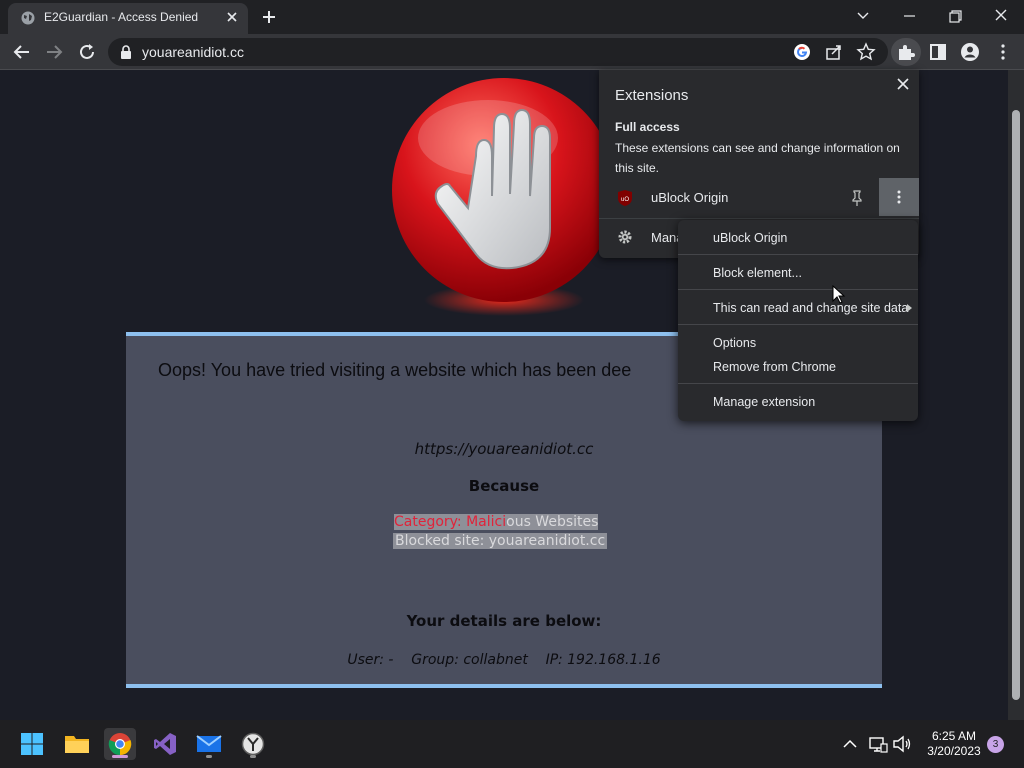 The width and height of the screenshot is (1024, 768). I want to click on gear-icon, so click(625, 237).